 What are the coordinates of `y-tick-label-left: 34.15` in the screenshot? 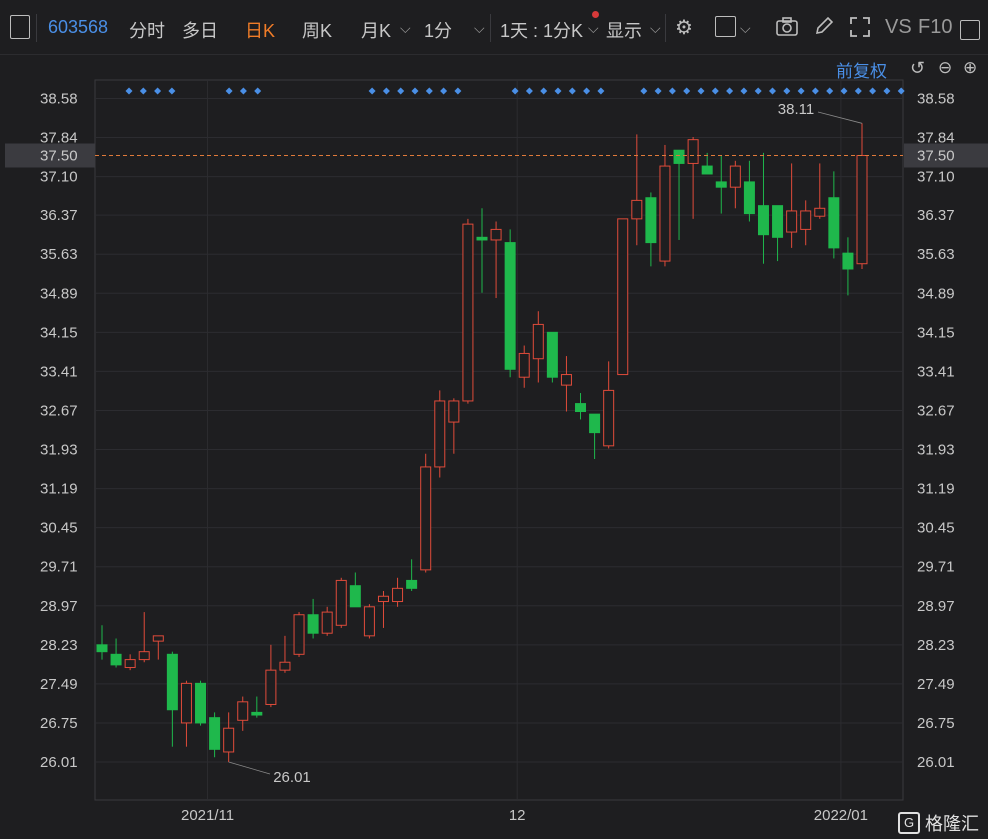 It's located at (59, 332).